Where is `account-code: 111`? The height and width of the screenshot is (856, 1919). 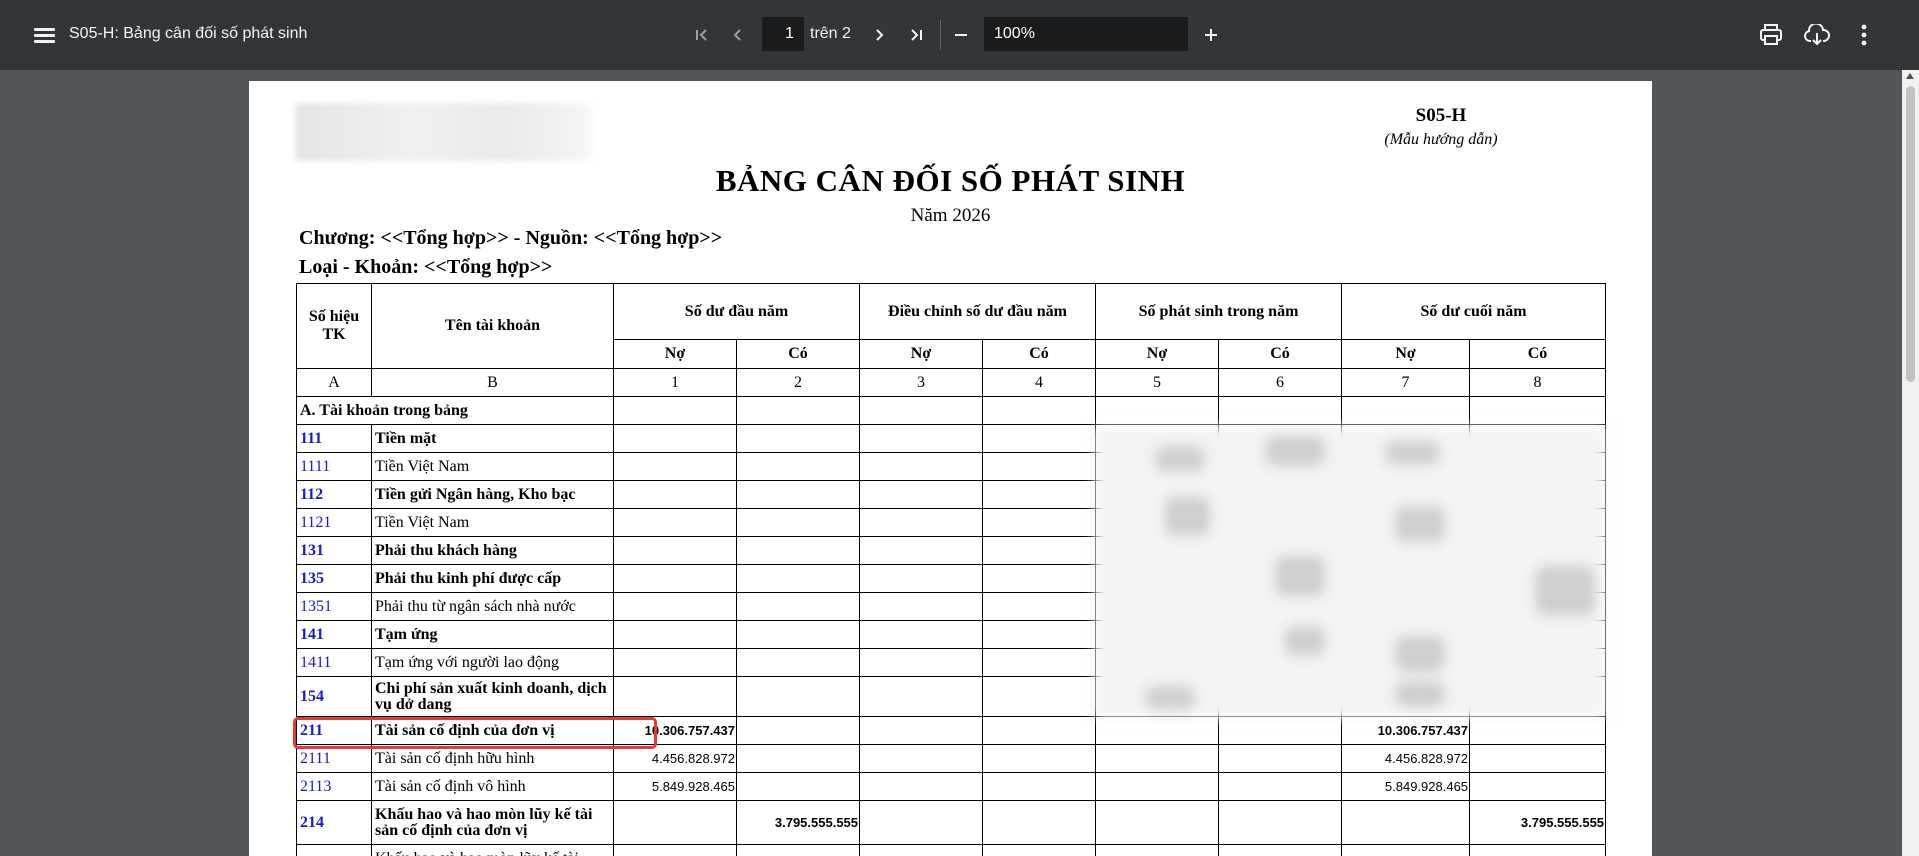
account-code: 111 is located at coordinates (334, 438).